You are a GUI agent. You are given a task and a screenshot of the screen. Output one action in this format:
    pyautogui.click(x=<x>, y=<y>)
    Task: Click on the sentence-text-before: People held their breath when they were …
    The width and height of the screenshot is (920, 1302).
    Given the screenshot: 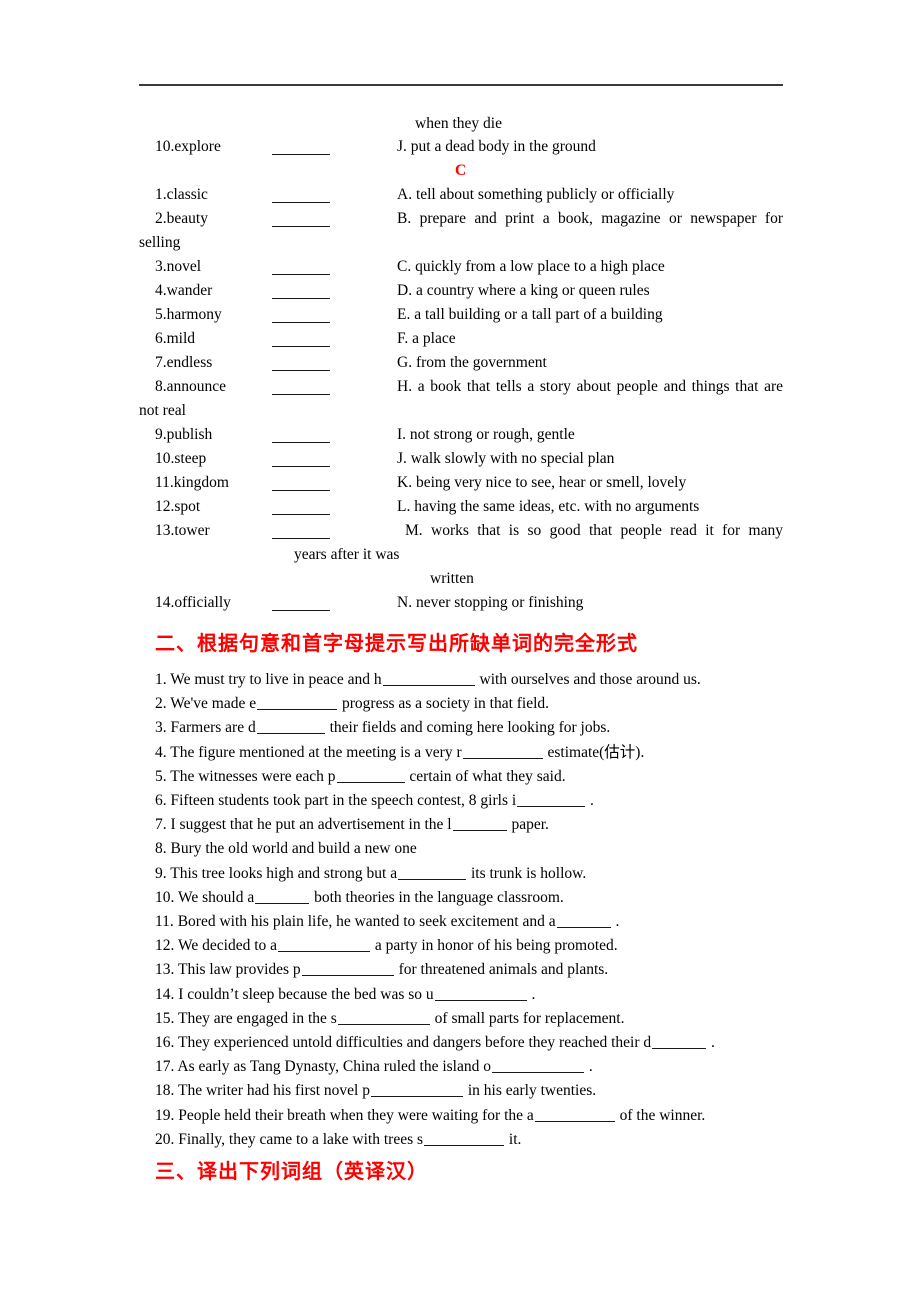 What is the action you would take?
    pyautogui.click(x=356, y=1115)
    